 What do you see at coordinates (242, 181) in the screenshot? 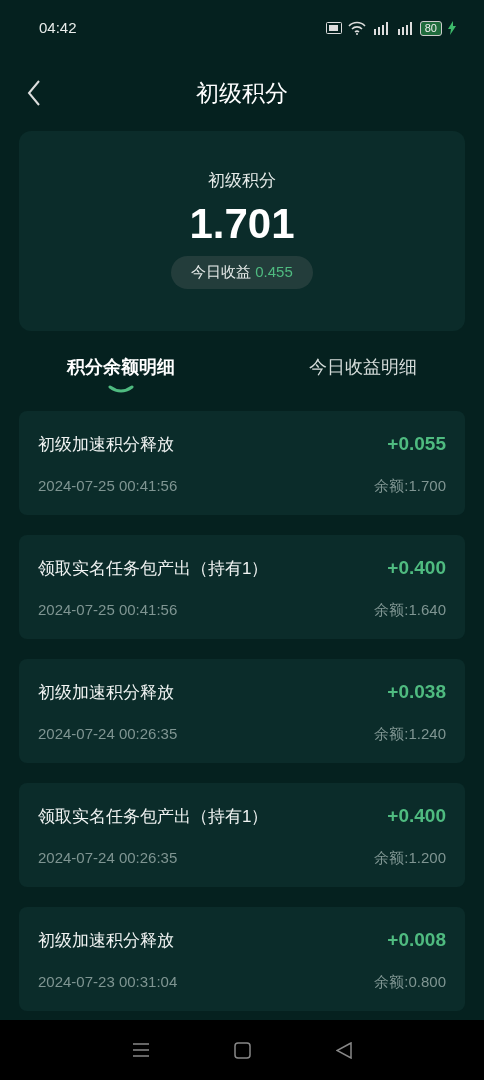
I see `summary-label: 初级积分` at bounding box center [242, 181].